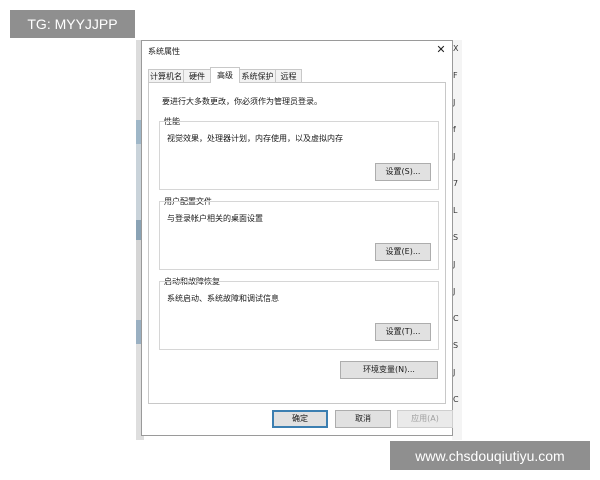 The height and width of the screenshot is (480, 600). What do you see at coordinates (456, 48) in the screenshot?
I see `background-glyph: X` at bounding box center [456, 48].